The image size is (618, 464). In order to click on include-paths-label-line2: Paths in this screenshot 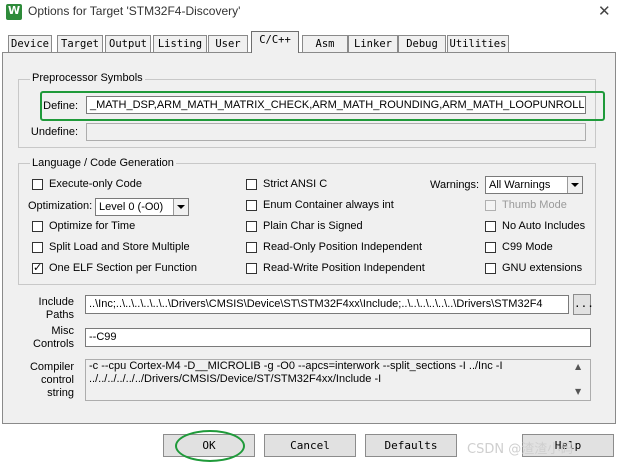, I will do `click(59, 315)`.